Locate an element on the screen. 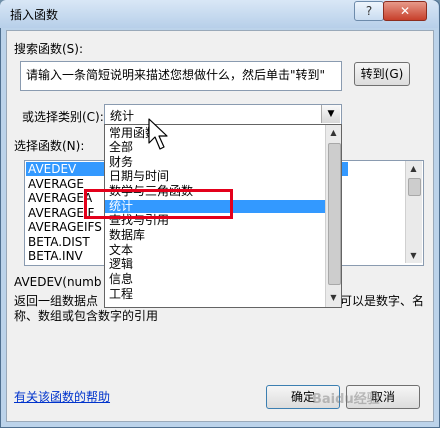 Image resolution: width=440 pixels, height=428 pixels. description-line1-right: 可以是数字、名 is located at coordinates (382, 301).